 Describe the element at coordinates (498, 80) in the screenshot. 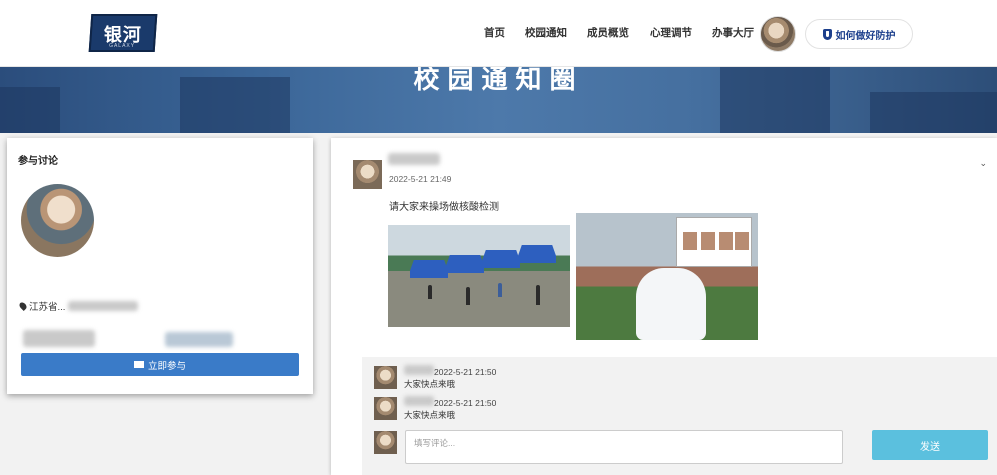

I see `banner-title: 校园通知圈` at that location.